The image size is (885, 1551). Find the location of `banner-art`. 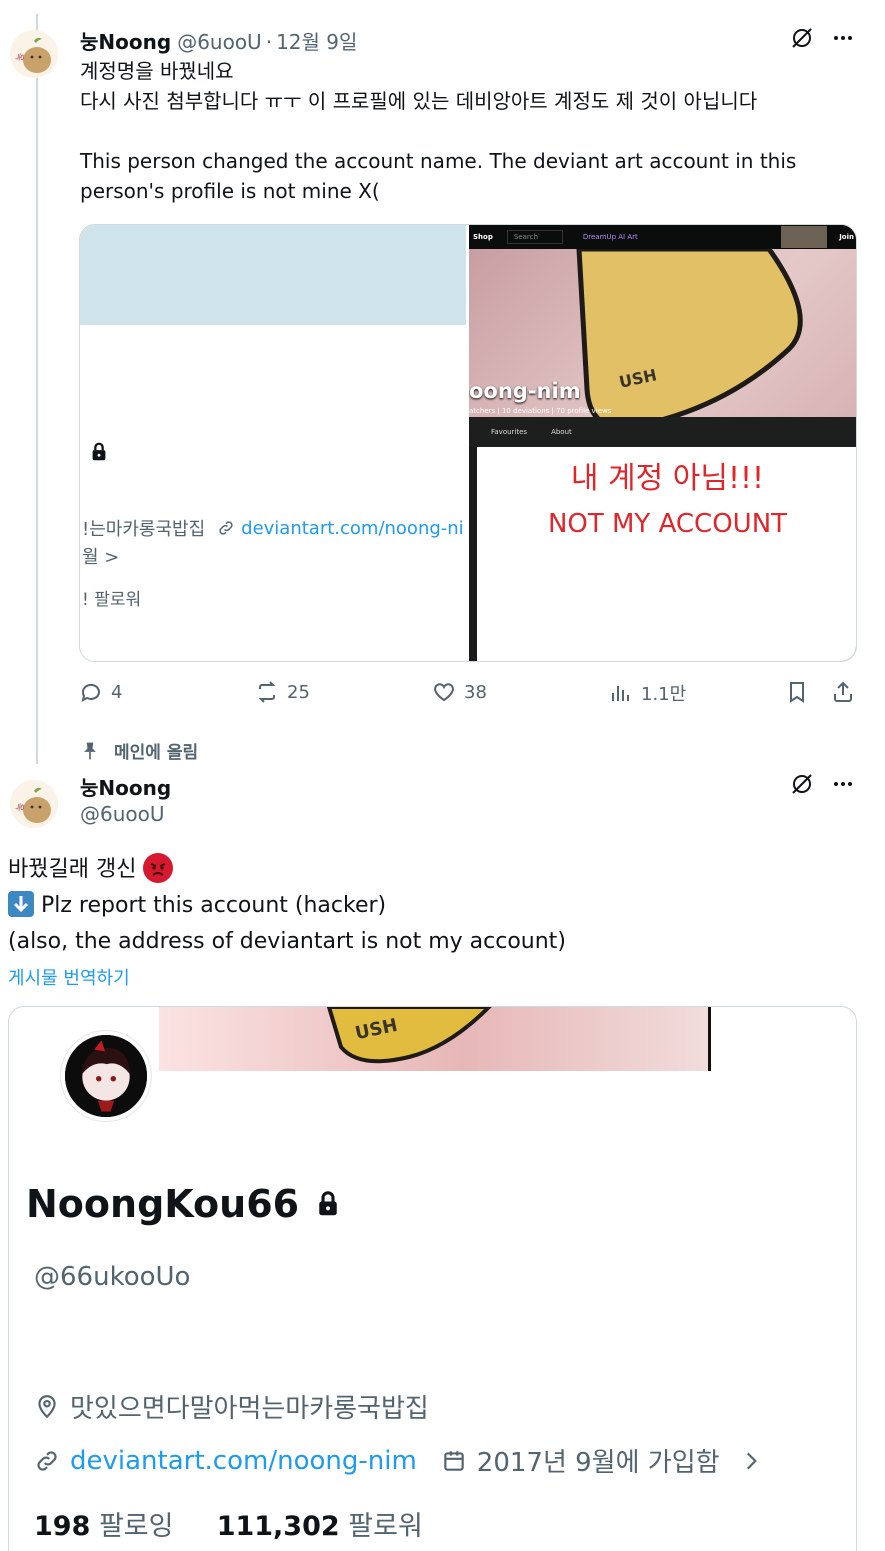

banner-art is located at coordinates (409, 1035).